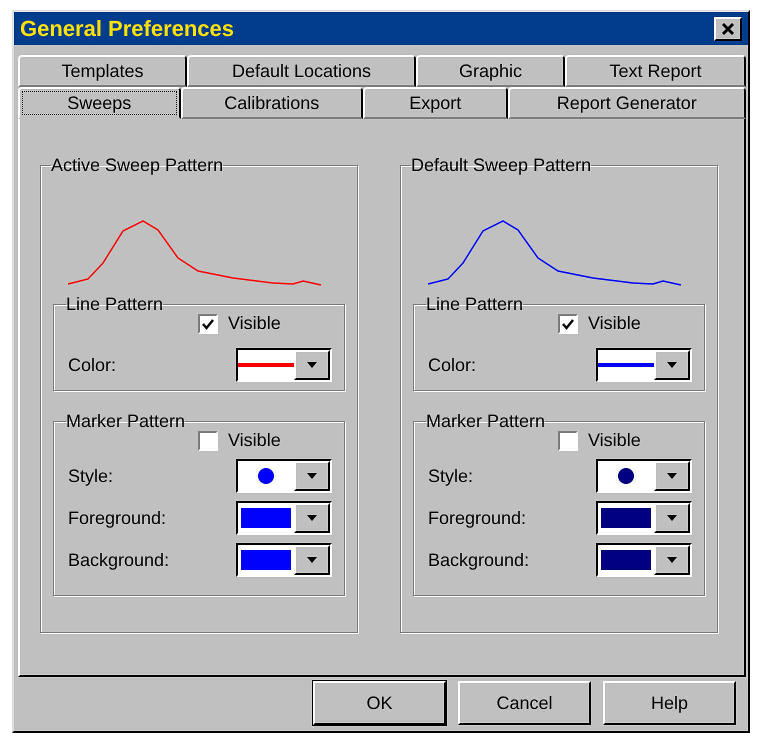  I want to click on close-icon, so click(728, 29).